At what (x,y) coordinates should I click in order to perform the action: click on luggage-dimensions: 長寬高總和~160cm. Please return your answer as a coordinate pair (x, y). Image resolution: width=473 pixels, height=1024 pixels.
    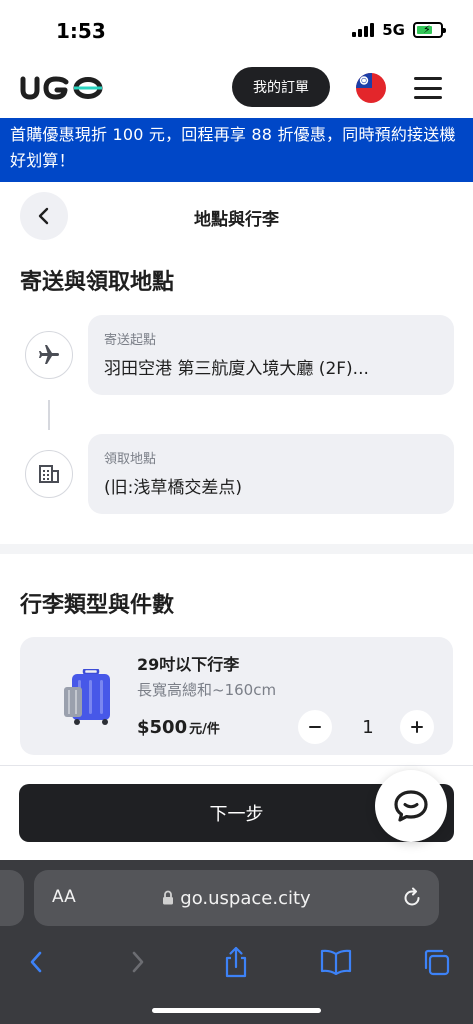
    Looking at the image, I should click on (207, 690).